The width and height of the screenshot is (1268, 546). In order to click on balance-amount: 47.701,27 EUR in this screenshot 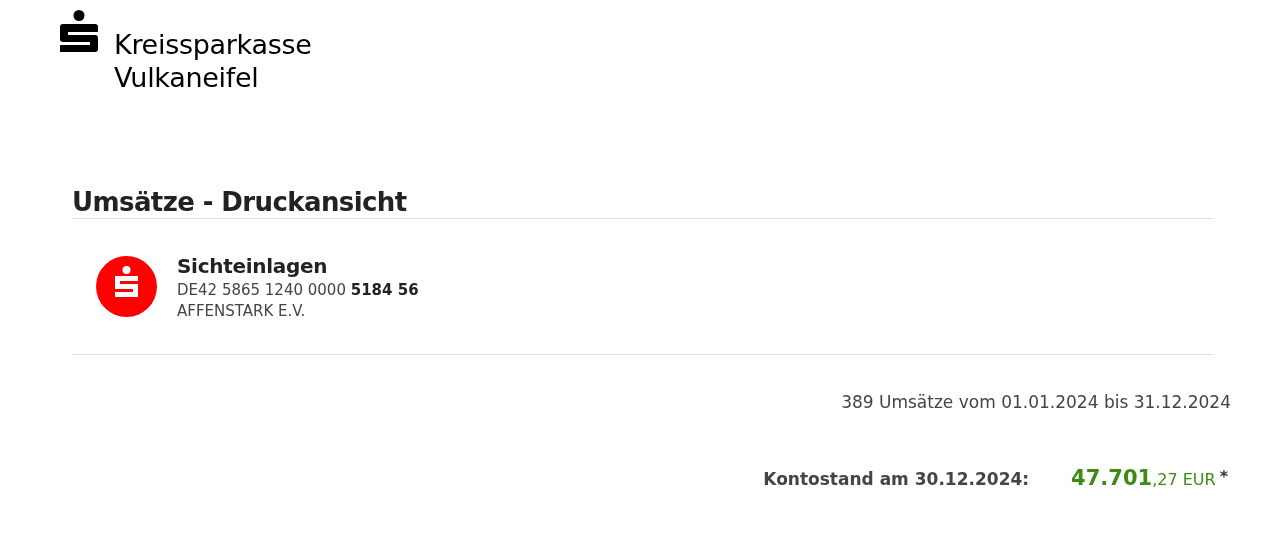, I will do `click(1143, 478)`.